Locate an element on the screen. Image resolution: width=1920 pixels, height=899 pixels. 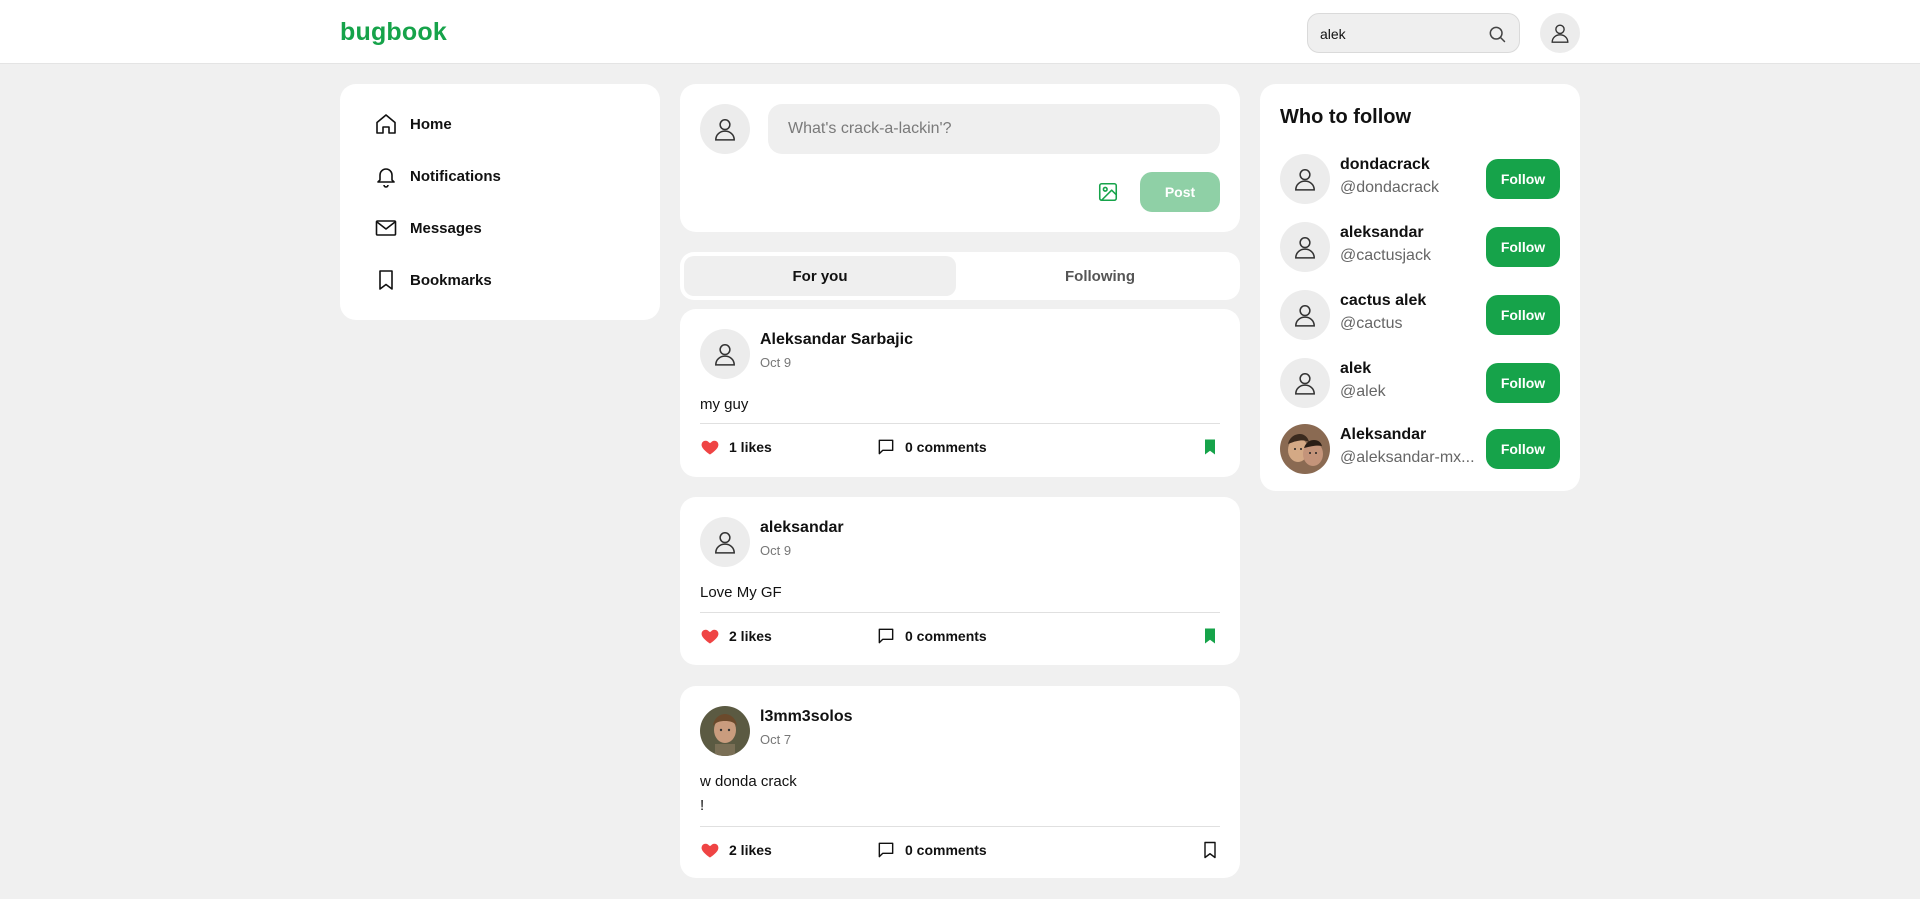
user-handle: @dondacrack is located at coordinates (1407, 188).